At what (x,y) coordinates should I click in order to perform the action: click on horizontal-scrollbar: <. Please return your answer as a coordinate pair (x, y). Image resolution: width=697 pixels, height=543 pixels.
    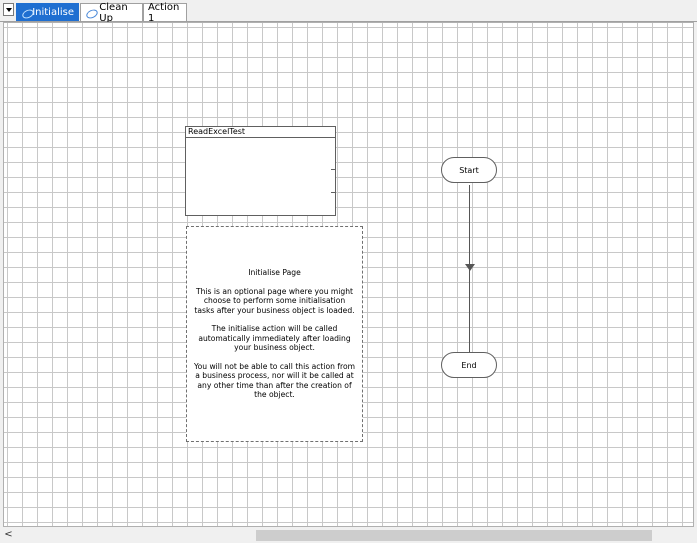
    Looking at the image, I should click on (348, 535).